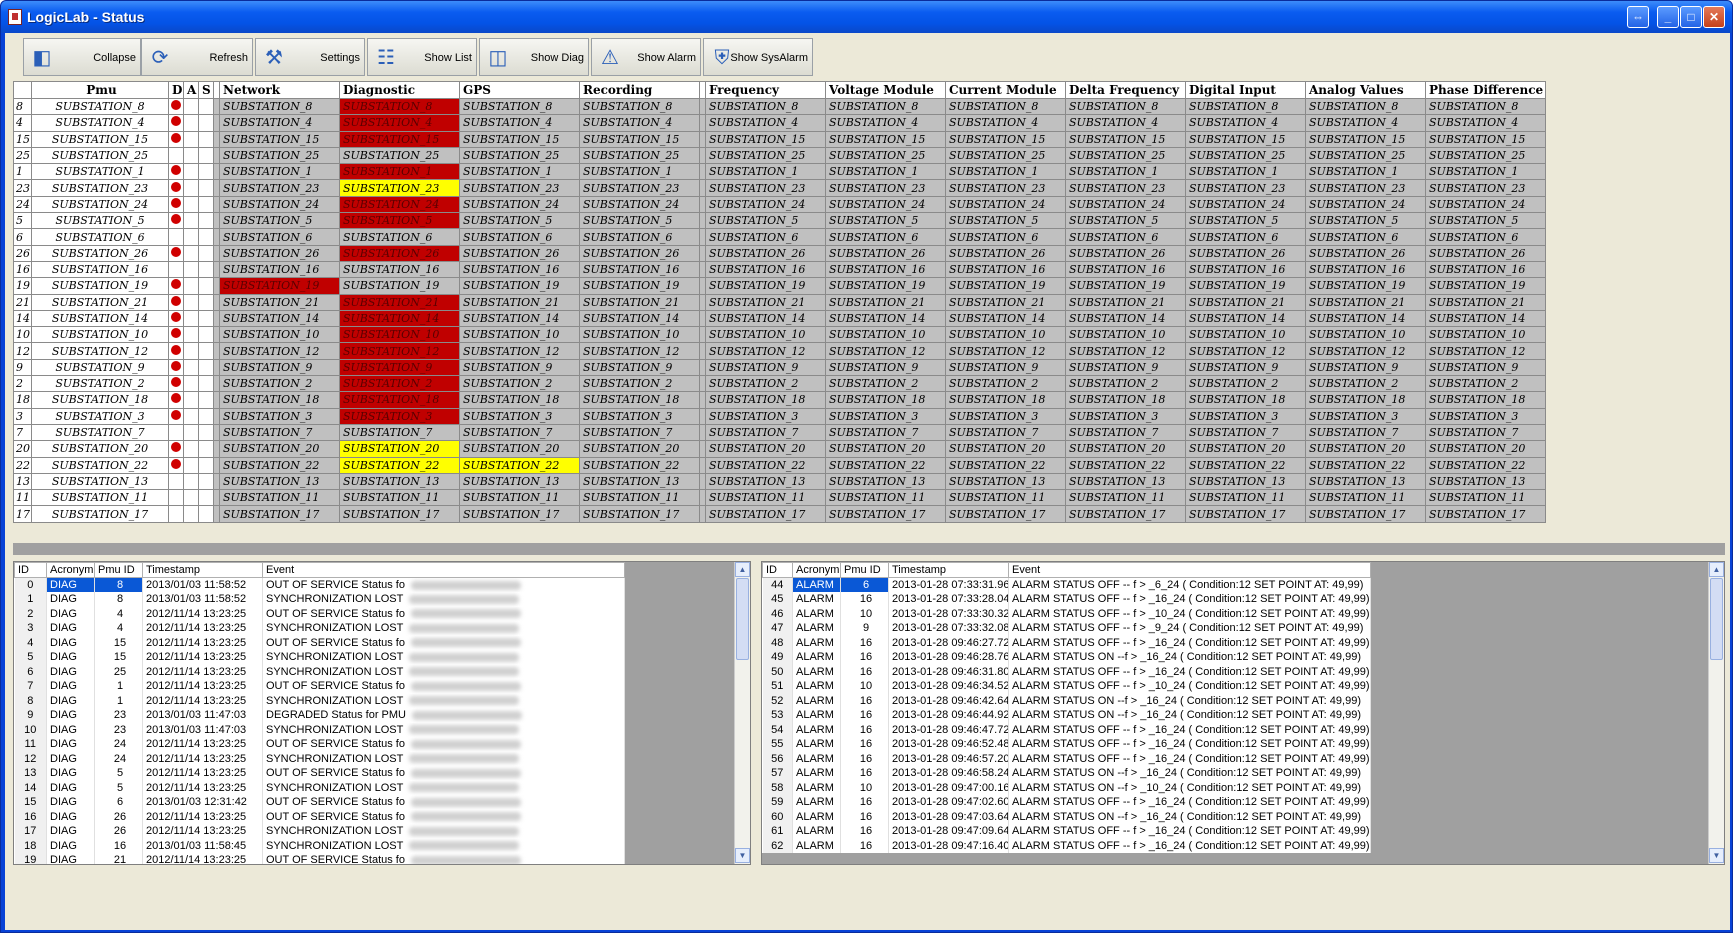  Describe the element at coordinates (1125, 123) in the screenshot. I see `status-cell-dfreq: SUBSTATION_4` at that location.